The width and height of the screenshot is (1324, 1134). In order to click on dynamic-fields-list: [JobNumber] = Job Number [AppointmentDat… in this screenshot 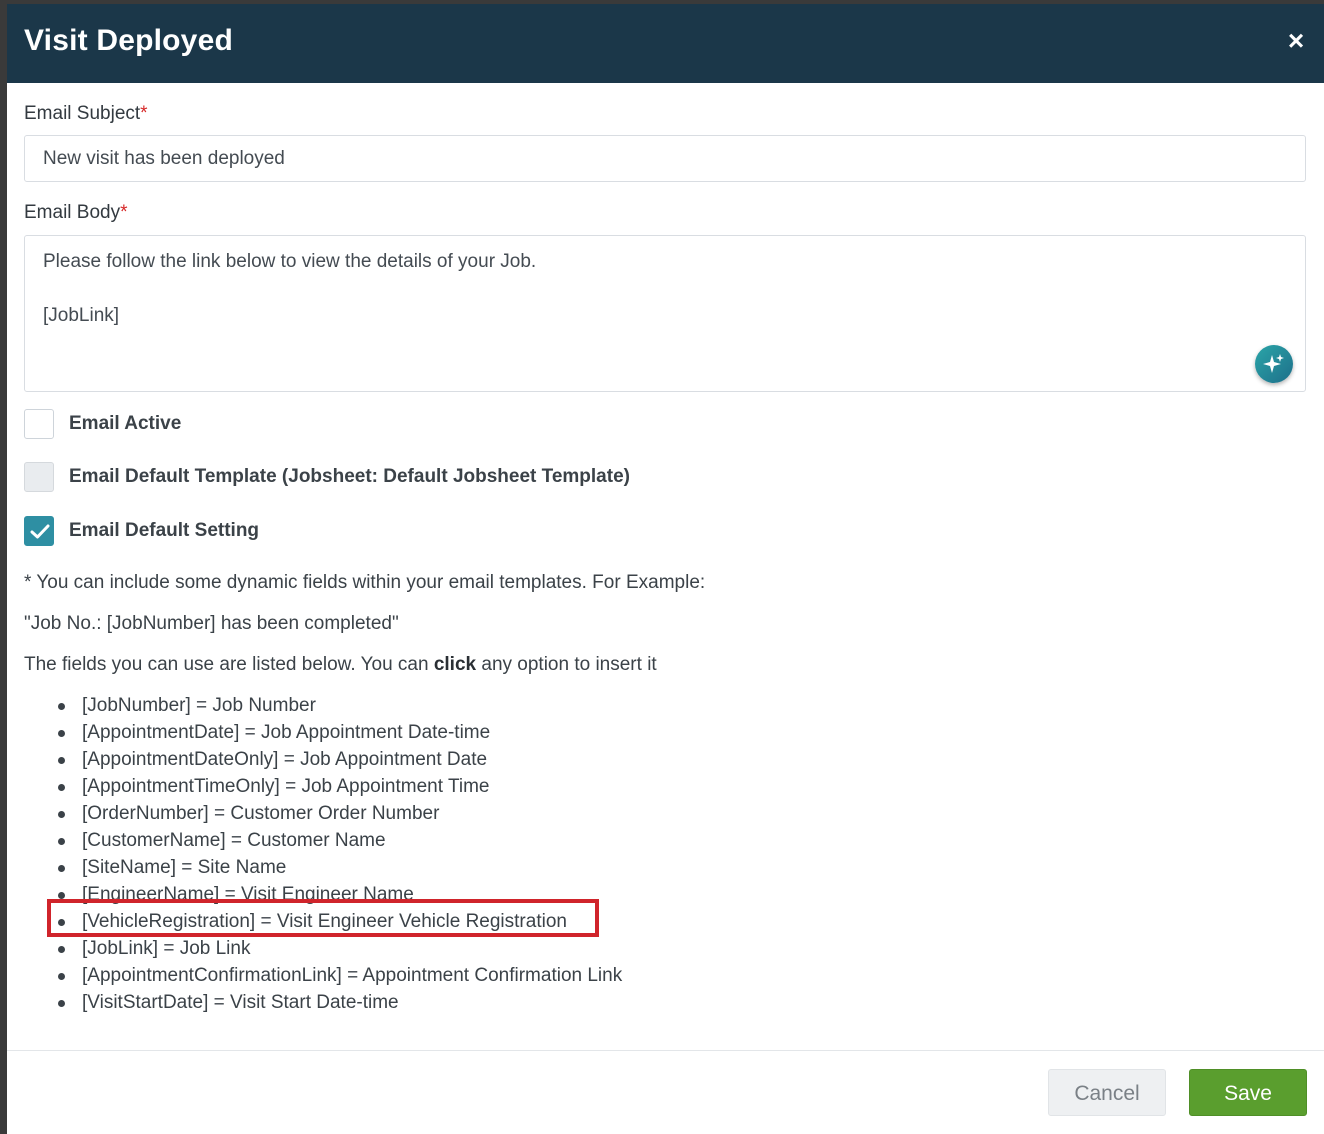, I will do `click(323, 854)`.